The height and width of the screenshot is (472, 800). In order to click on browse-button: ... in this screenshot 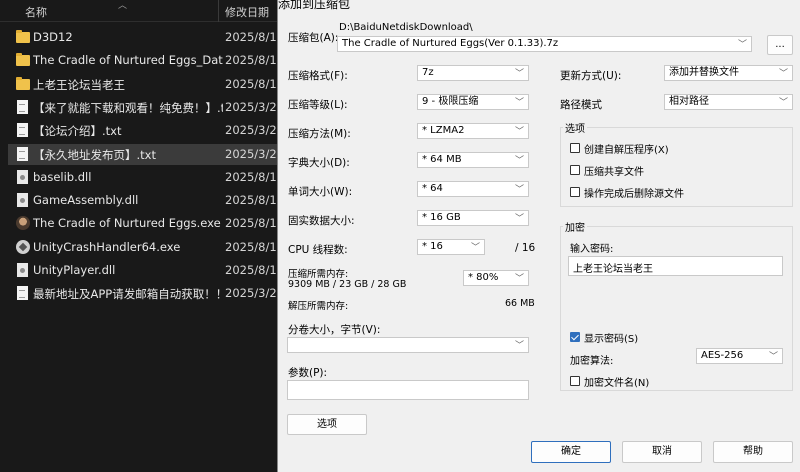, I will do `click(780, 45)`.